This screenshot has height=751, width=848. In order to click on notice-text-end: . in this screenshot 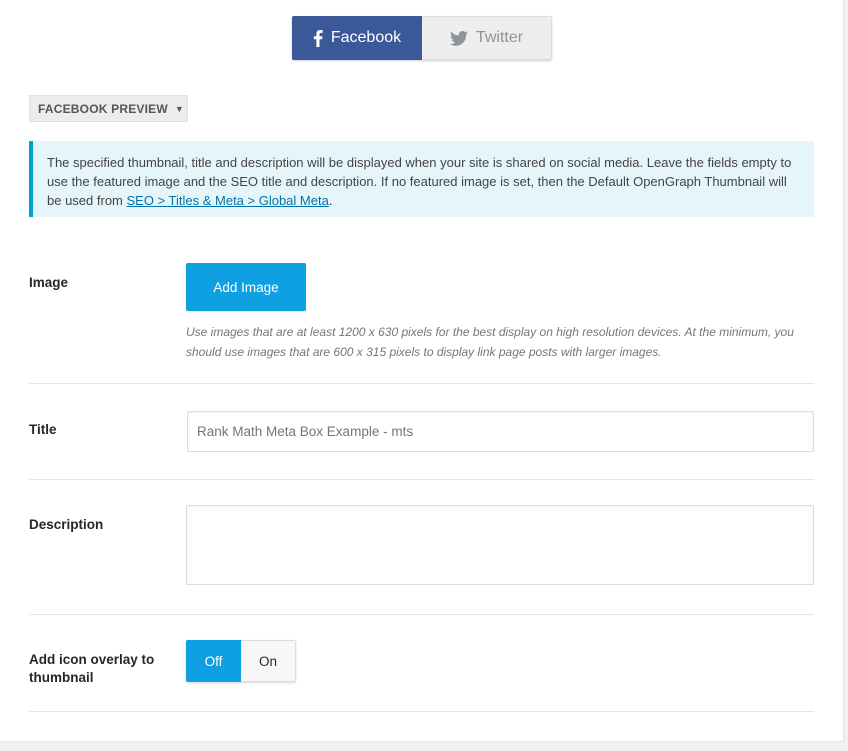, I will do `click(330, 200)`.